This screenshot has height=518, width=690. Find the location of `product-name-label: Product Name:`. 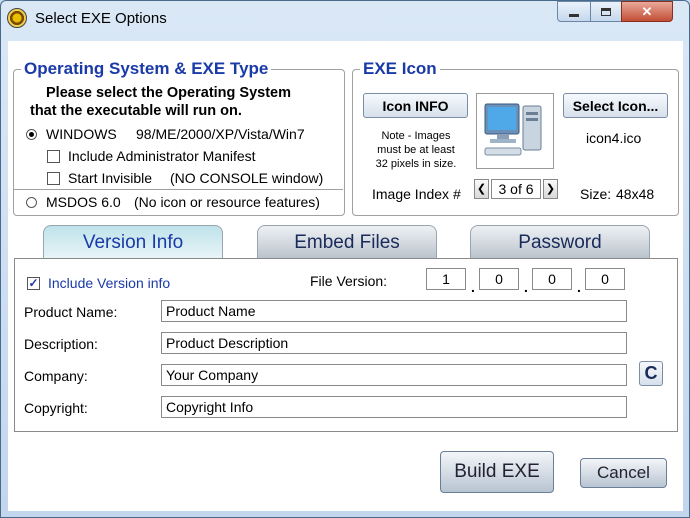

product-name-label: Product Name: is located at coordinates (71, 312).